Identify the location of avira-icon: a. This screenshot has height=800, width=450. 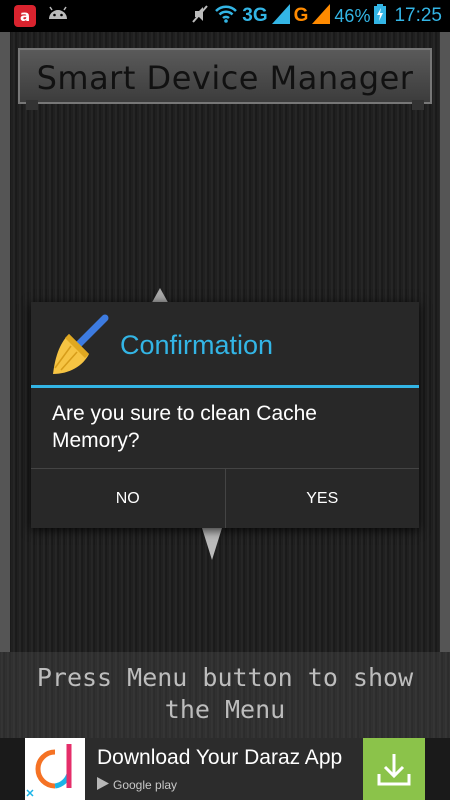
(25, 16).